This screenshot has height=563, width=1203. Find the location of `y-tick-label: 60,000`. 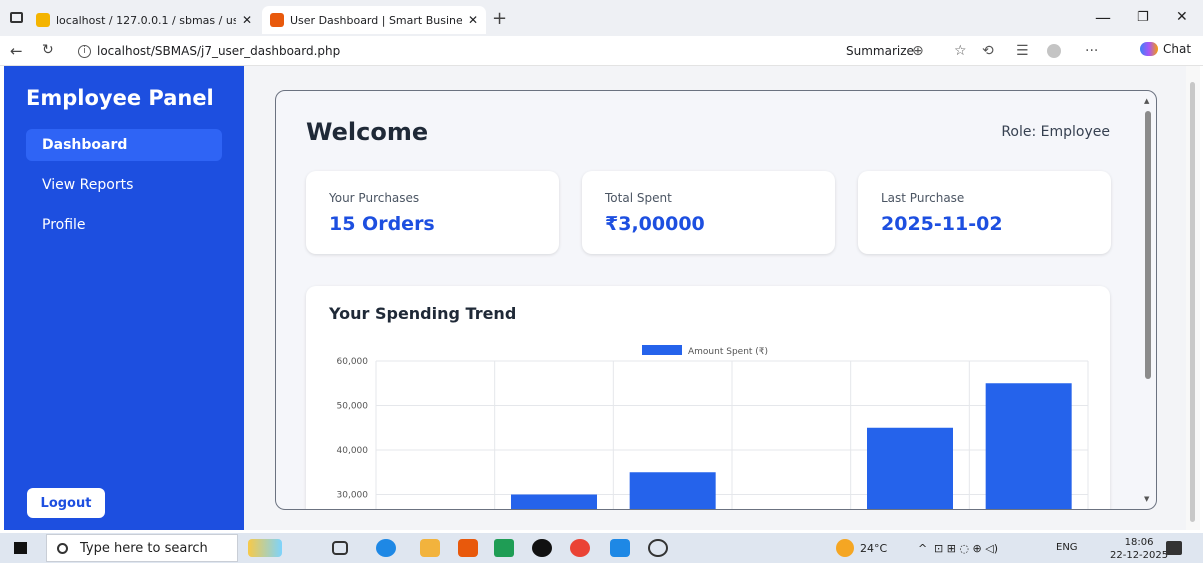

y-tick-label: 60,000 is located at coordinates (353, 362).